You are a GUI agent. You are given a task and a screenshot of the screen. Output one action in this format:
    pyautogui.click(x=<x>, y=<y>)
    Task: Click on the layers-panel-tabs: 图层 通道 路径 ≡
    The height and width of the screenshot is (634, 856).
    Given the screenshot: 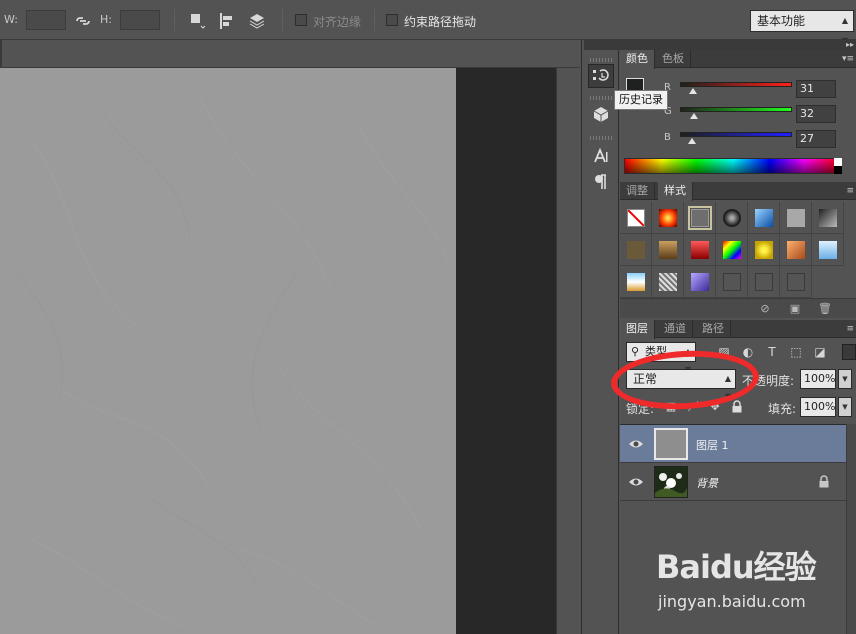 What is the action you would take?
    pyautogui.click(x=738, y=329)
    